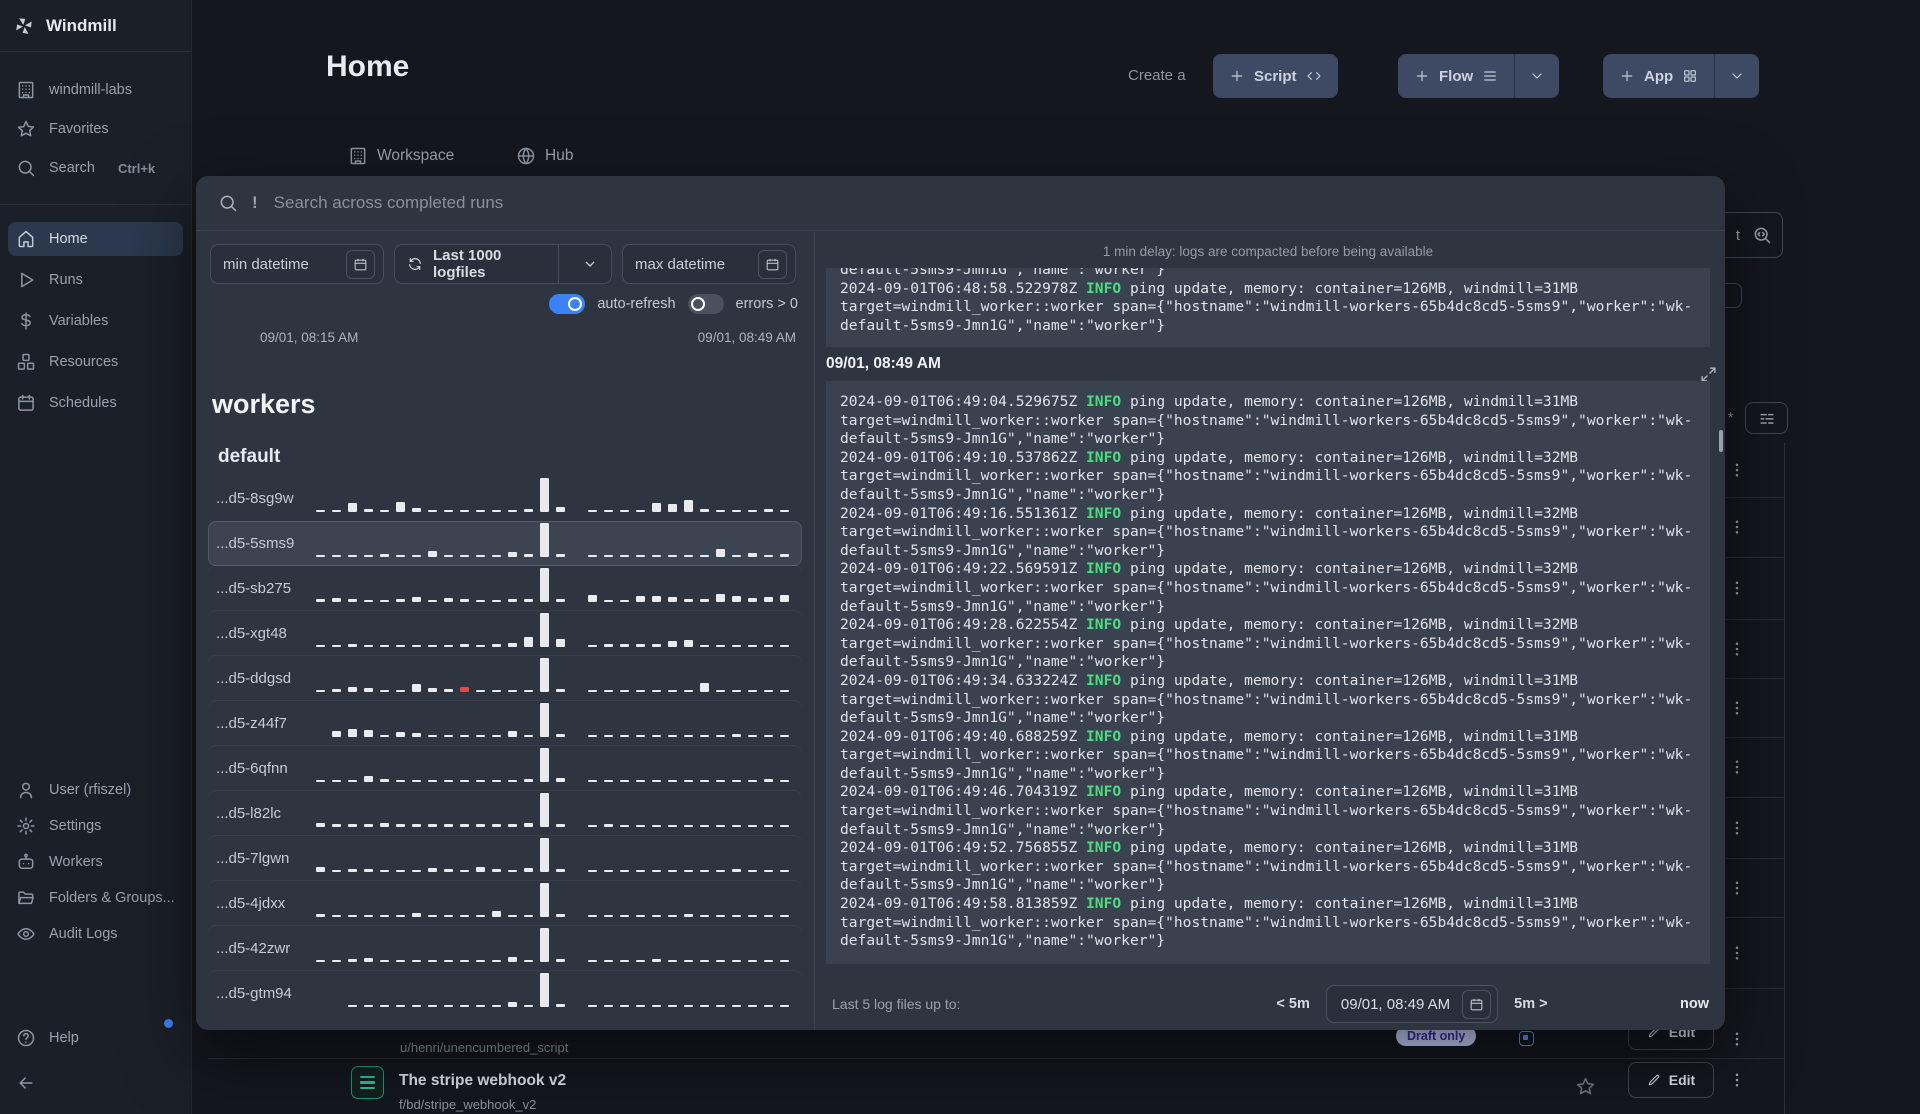 Image resolution: width=1920 pixels, height=1114 pixels. I want to click on errors-toggle, so click(705, 304).